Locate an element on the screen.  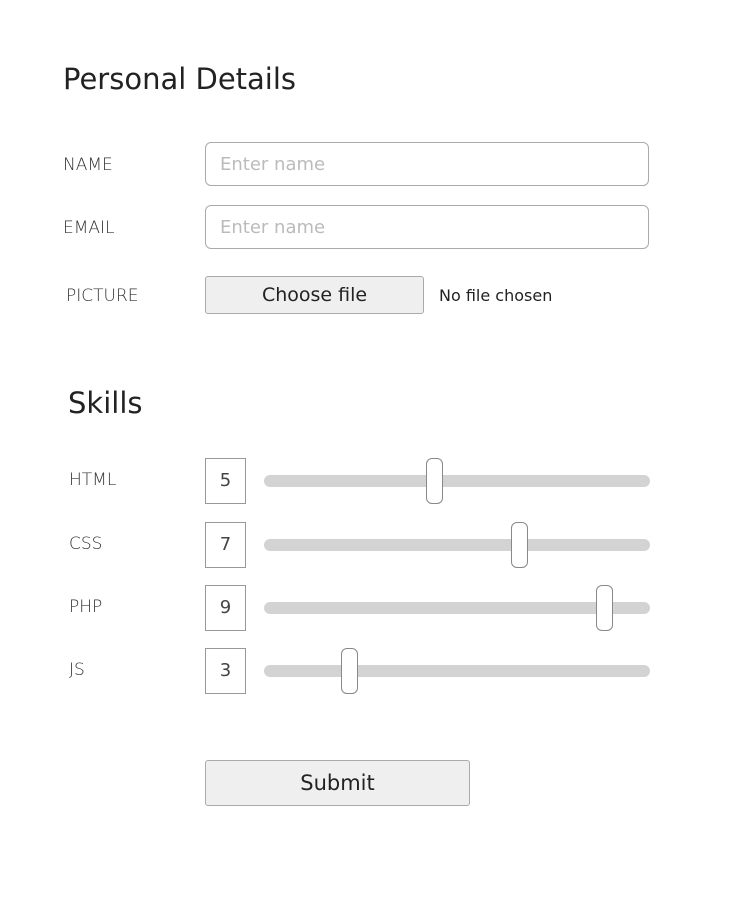
personal-details-heading: Personal Details is located at coordinates (180, 79).